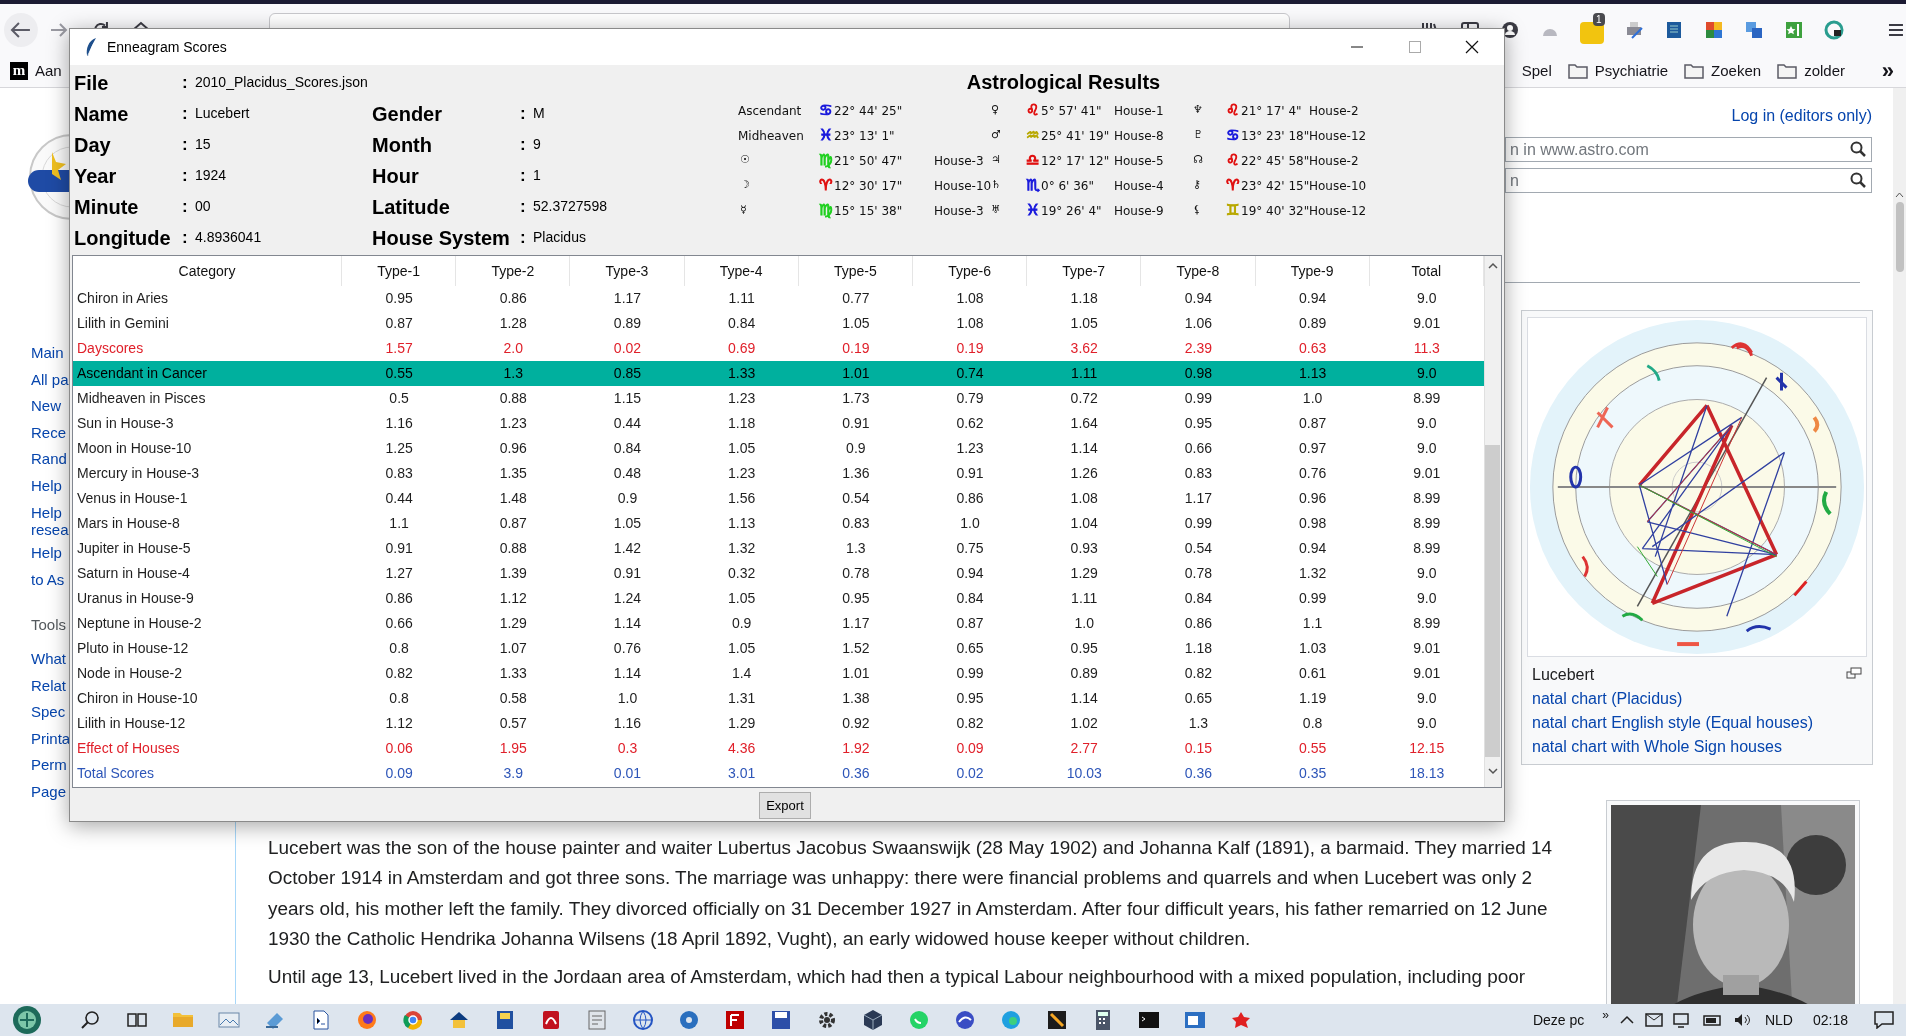 Image resolution: width=1906 pixels, height=1036 pixels. I want to click on table-cell-text: 8.99, so click(1427, 523).